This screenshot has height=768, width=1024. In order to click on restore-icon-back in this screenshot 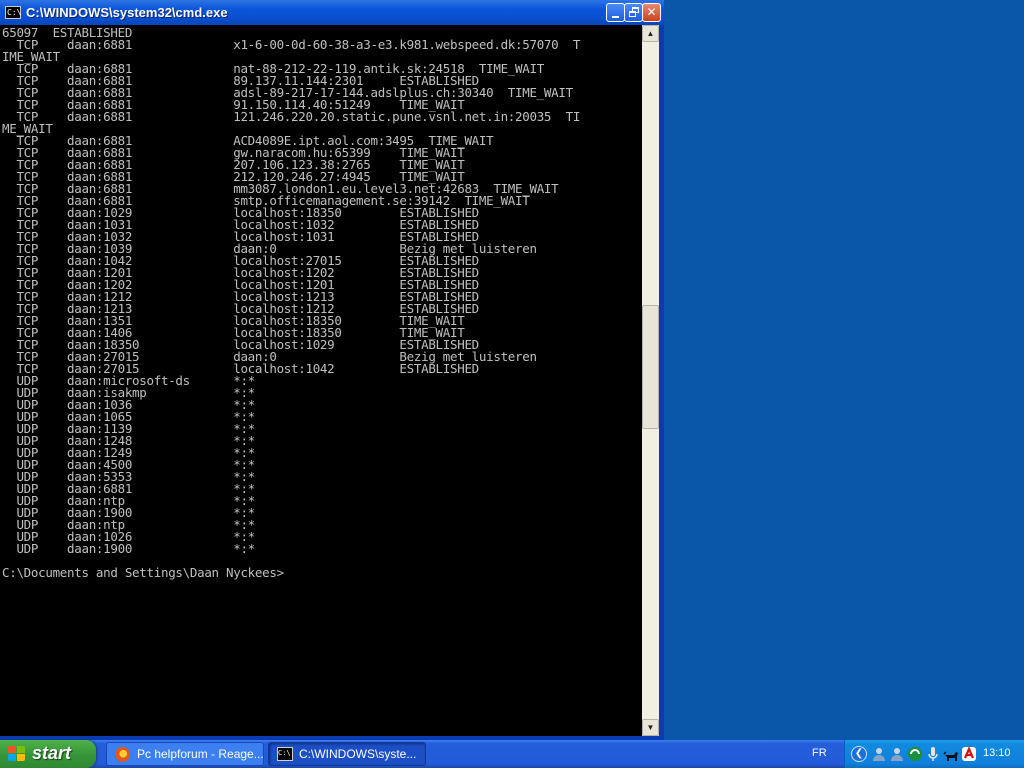, I will do `click(632, 14)`.